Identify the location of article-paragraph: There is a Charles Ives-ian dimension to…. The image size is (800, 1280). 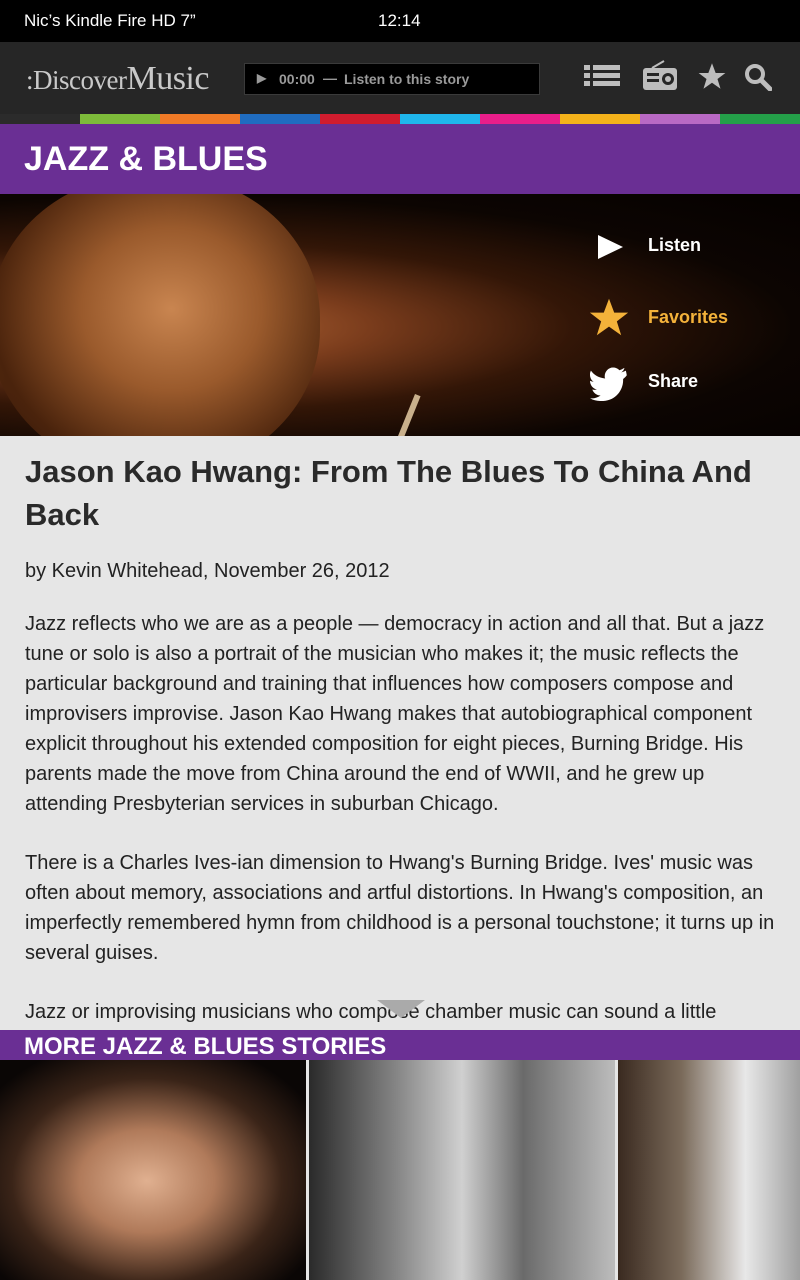
(400, 908).